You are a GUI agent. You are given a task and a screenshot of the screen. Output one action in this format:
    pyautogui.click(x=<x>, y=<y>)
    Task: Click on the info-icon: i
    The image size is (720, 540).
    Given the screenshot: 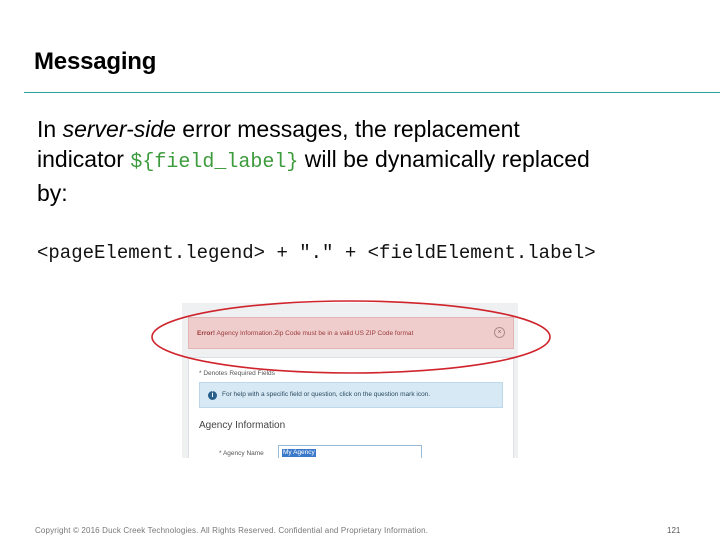 What is the action you would take?
    pyautogui.click(x=212, y=395)
    